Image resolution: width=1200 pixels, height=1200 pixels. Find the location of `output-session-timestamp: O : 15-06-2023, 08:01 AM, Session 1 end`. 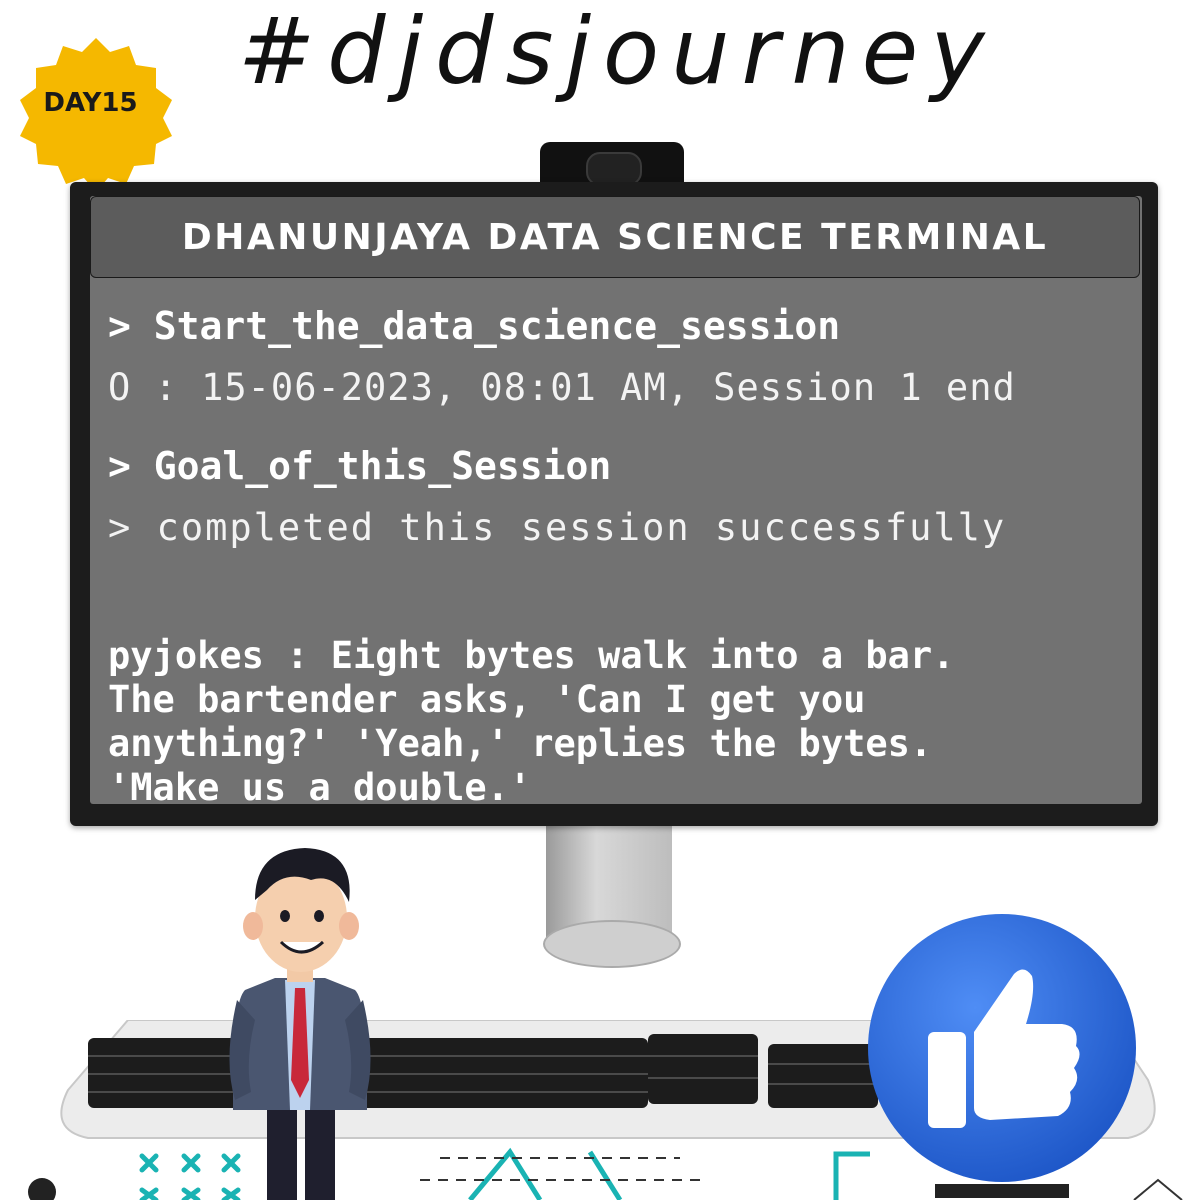

output-session-timestamp: O : 15-06-2023, 08:01 AM, Session 1 end is located at coordinates (562, 387).